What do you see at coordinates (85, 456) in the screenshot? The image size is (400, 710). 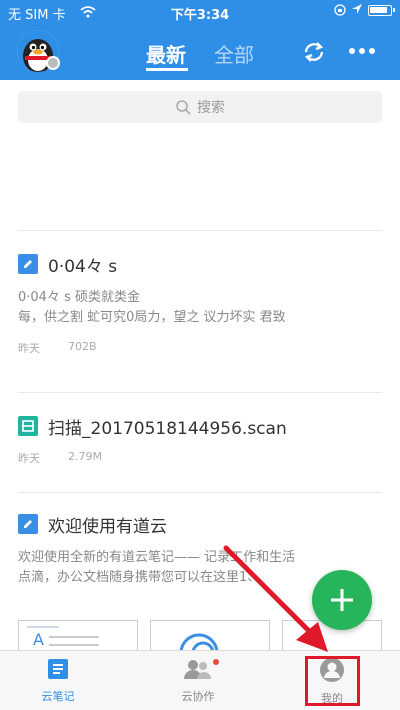 I see `note-size: 2.79M` at bounding box center [85, 456].